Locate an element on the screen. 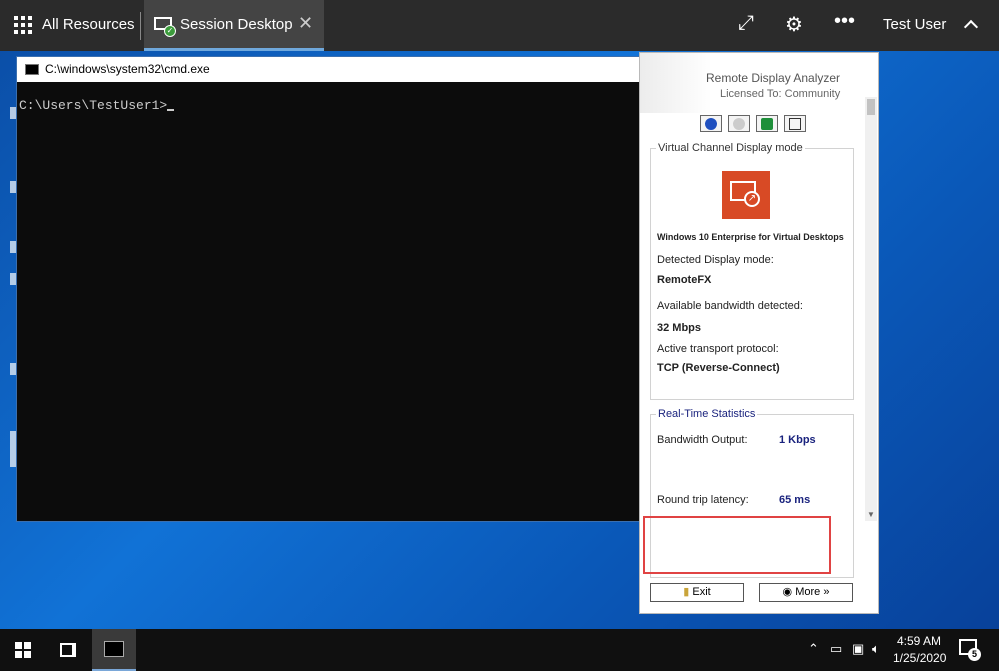 The height and width of the screenshot is (671, 999). divider is located at coordinates (140, 26).